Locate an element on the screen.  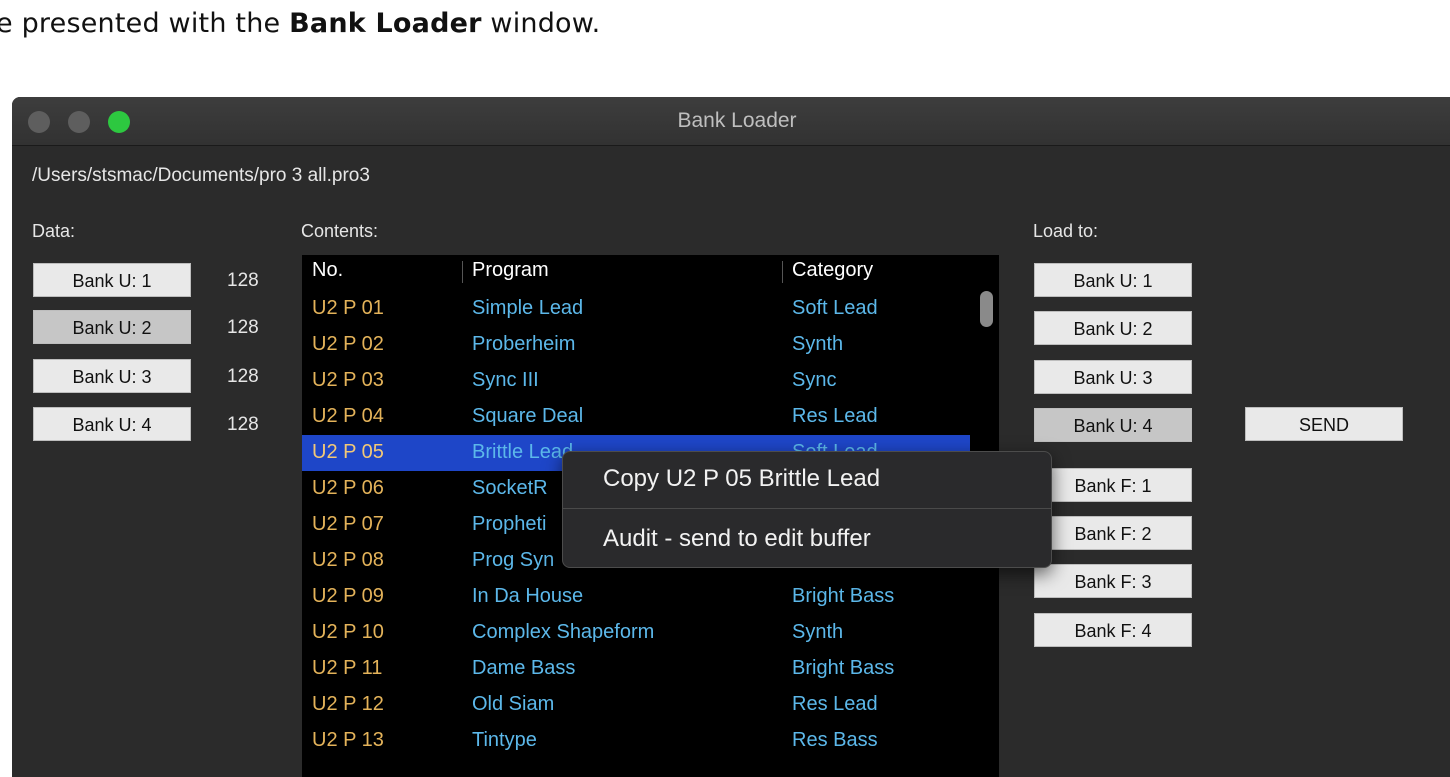
row-number: U2 P 10 is located at coordinates (348, 632).